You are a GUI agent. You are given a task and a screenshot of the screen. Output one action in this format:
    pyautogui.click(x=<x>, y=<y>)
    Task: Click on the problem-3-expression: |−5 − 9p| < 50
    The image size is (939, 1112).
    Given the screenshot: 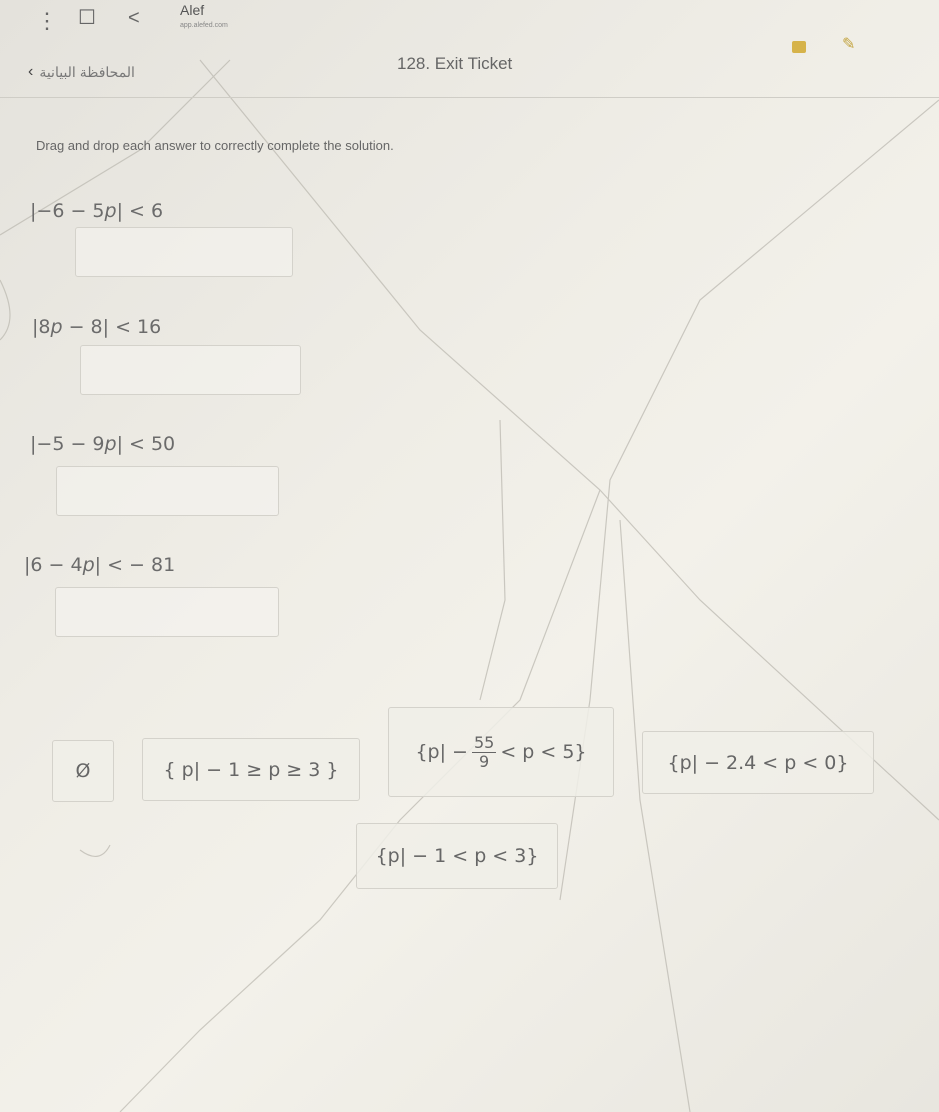 What is the action you would take?
    pyautogui.click(x=102, y=444)
    